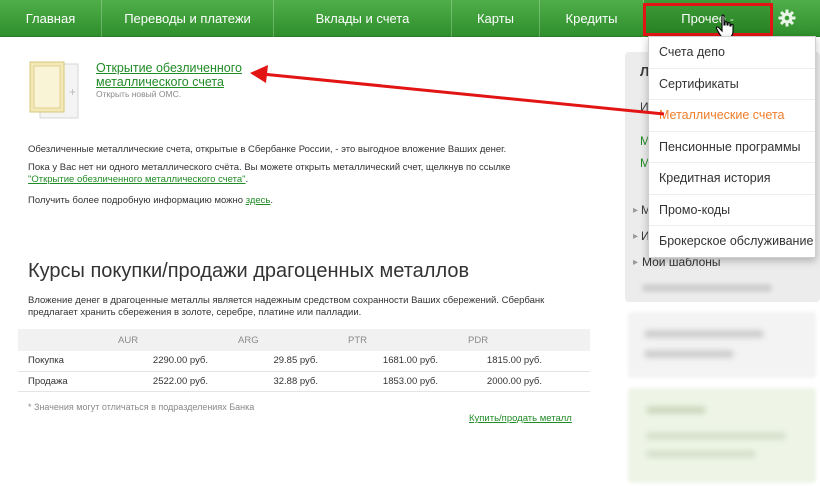  Describe the element at coordinates (63, 381) in the screenshot. I see `row-label: Продажа` at that location.